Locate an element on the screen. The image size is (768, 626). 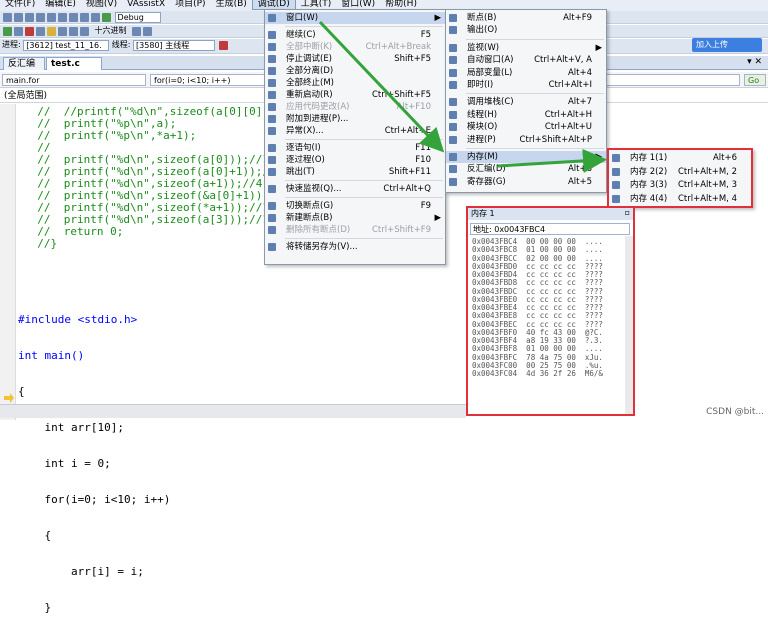
code-for-brace: { is located at coordinates (35, 535).